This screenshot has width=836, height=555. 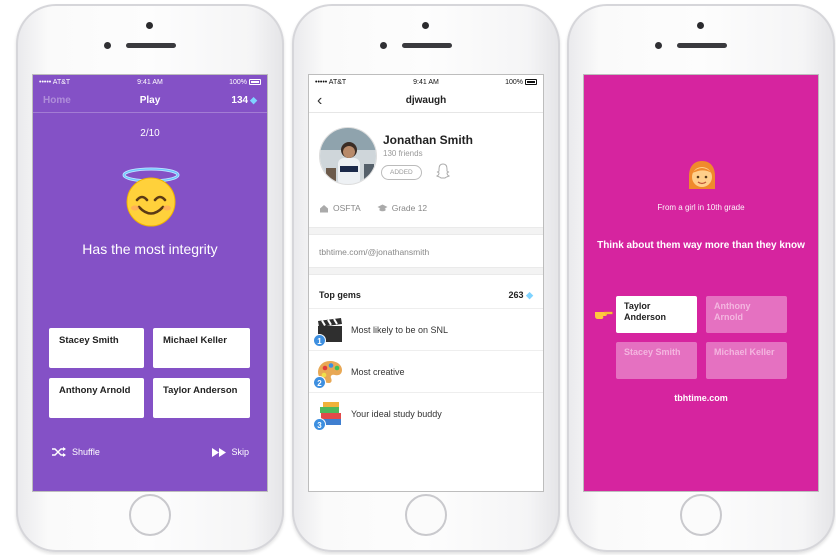 What do you see at coordinates (656, 314) in the screenshot?
I see `choice-button-selected: Taylor Anderson` at bounding box center [656, 314].